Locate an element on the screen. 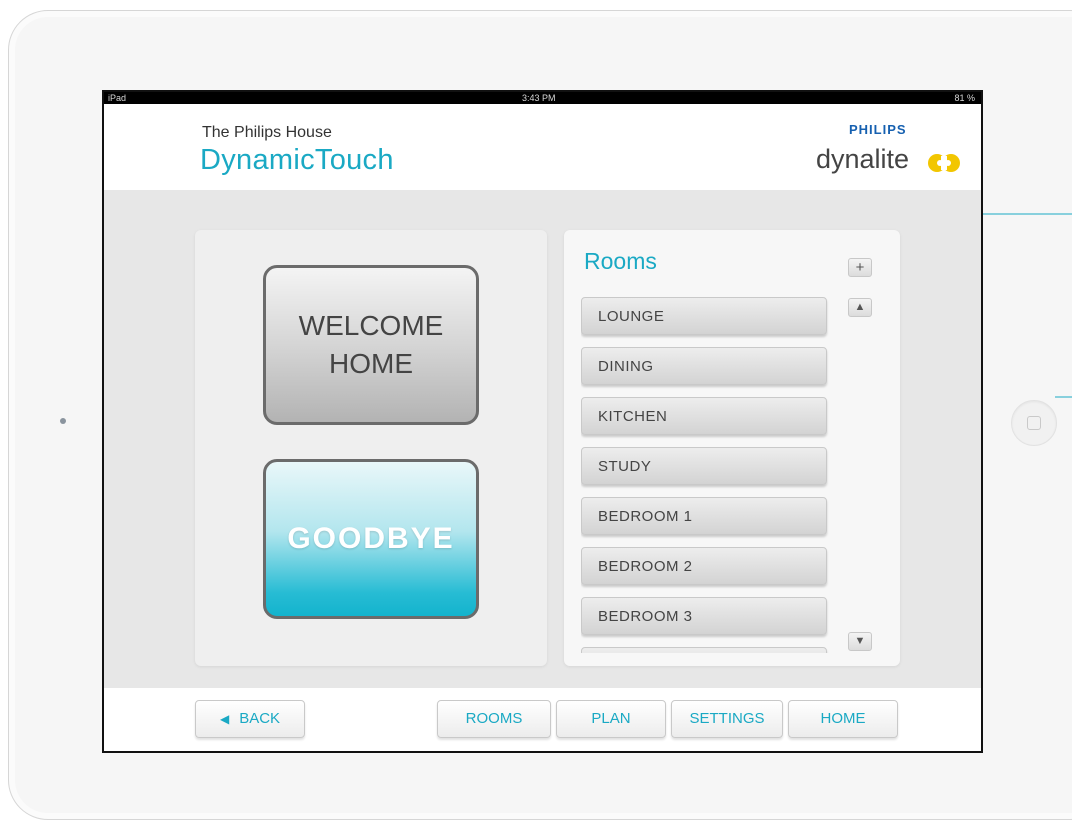  status-battery: 81 % is located at coordinates (964, 98).